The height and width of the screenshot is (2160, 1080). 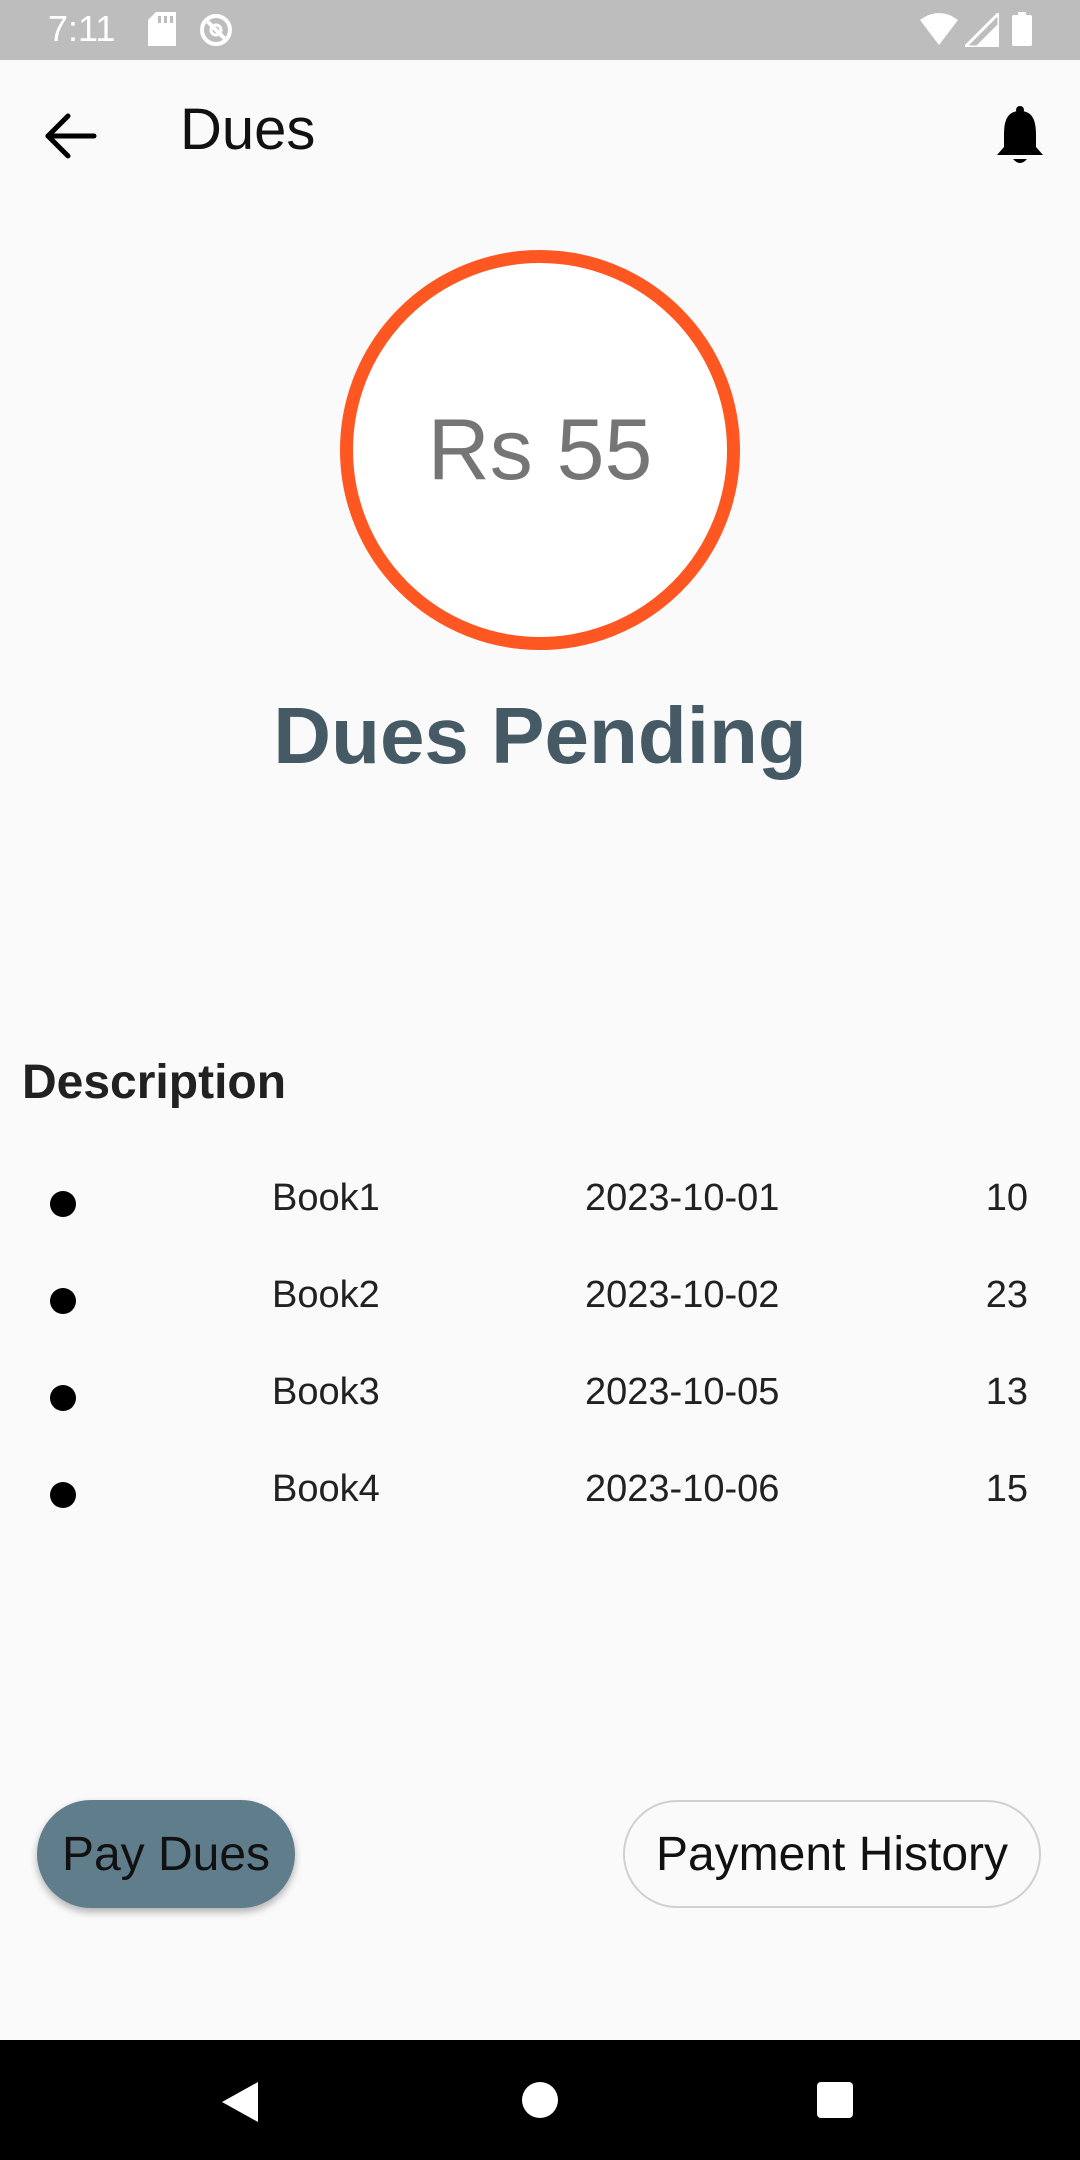 I want to click on status-bar: 7:11, so click(x=540, y=30).